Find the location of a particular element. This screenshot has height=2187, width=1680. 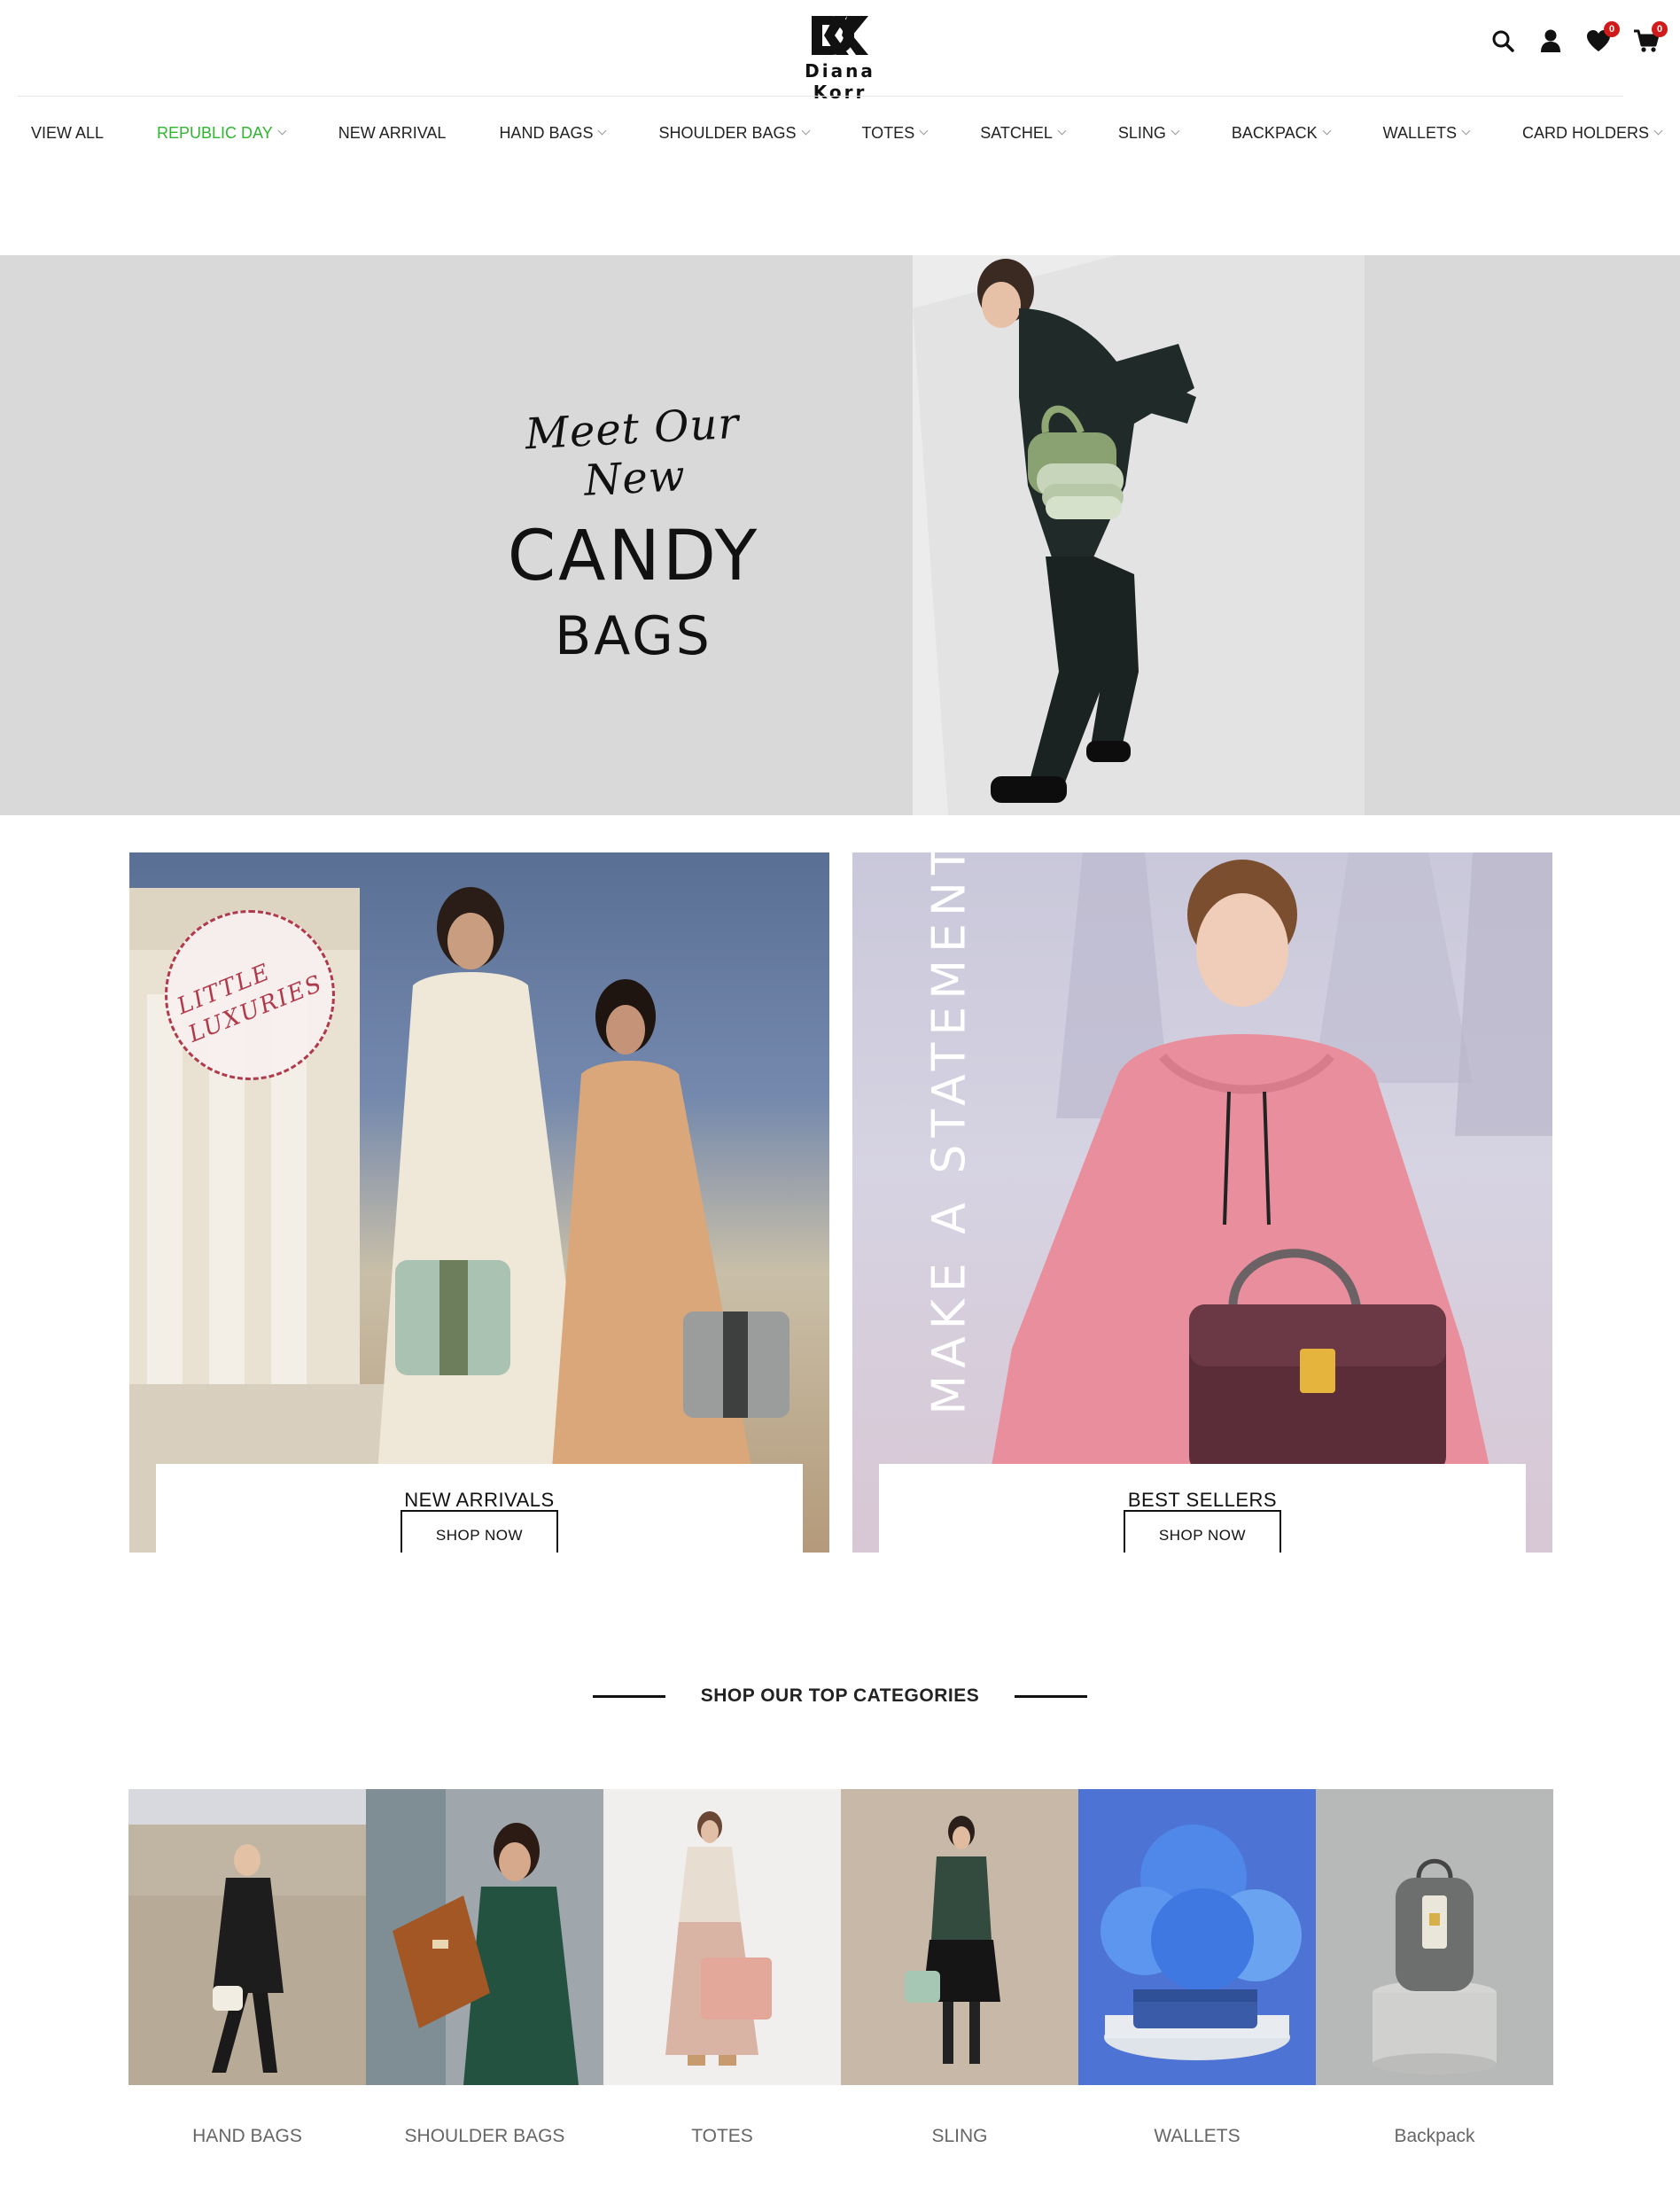

nav-item-view-all: VIEW ALL is located at coordinates (67, 133).